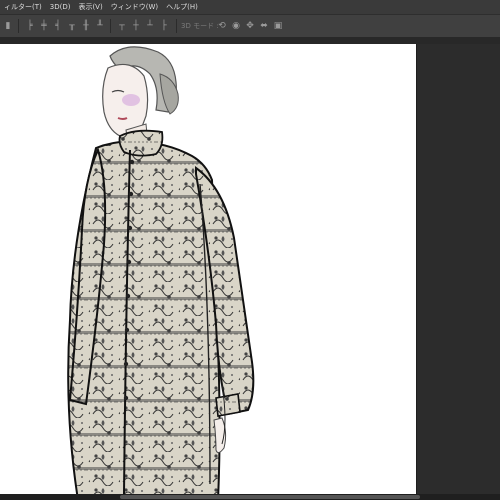 This screenshot has height=500, width=500. What do you see at coordinates (264, 26) in the screenshot?
I see `3d-slide-icon: ⬌` at bounding box center [264, 26].